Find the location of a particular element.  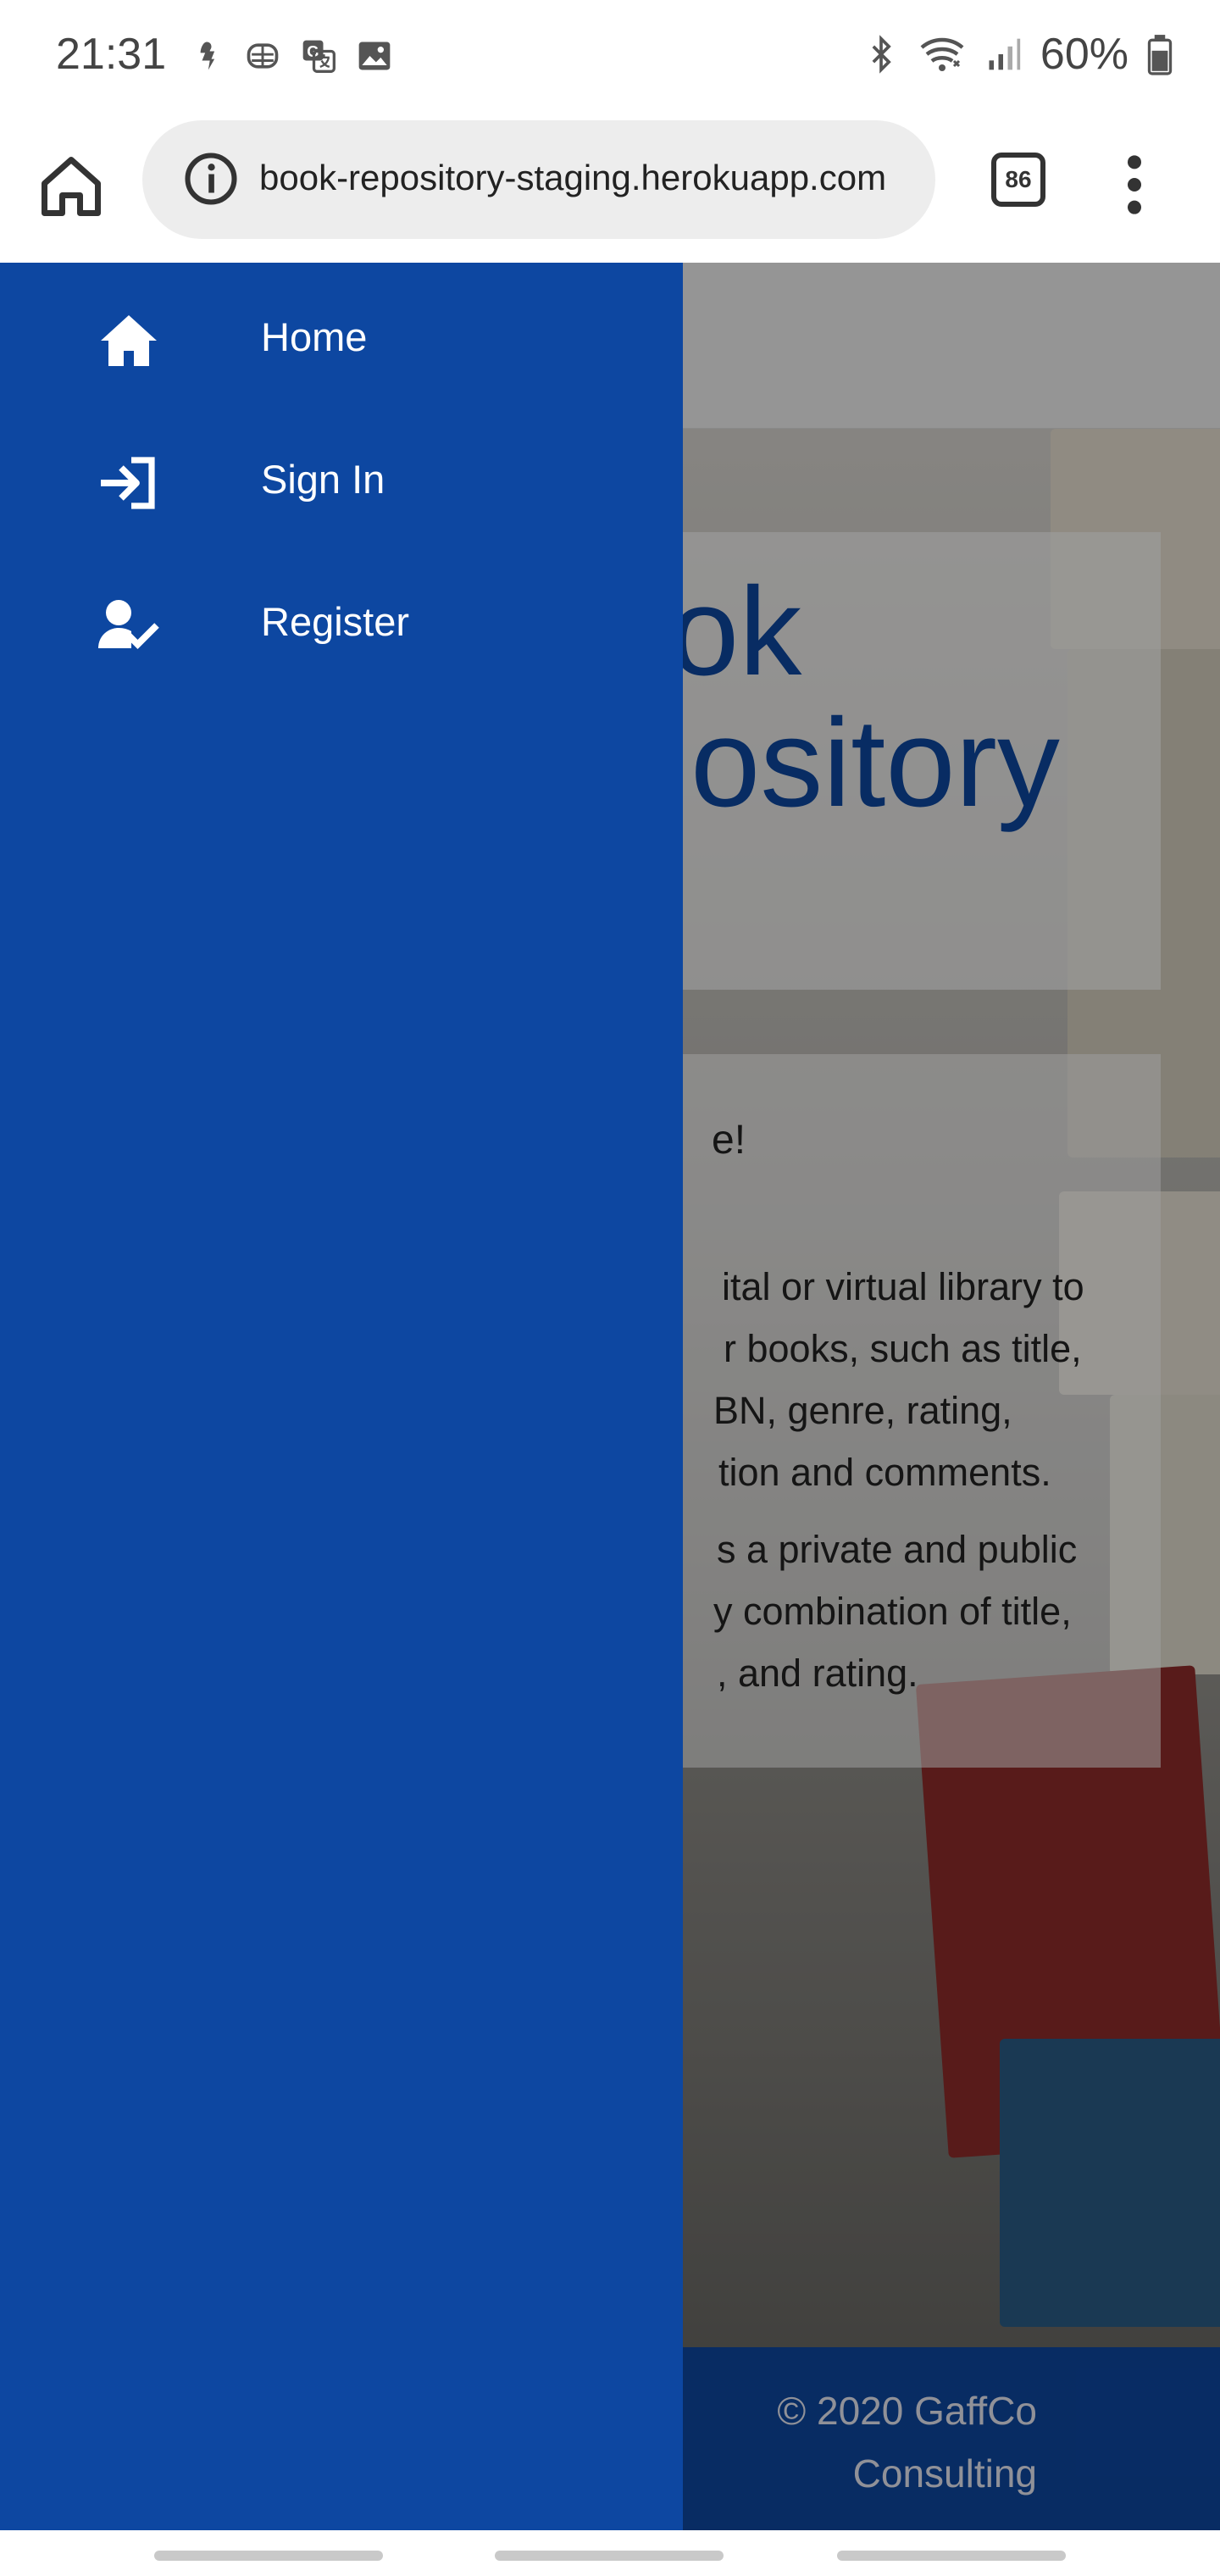

signal-icon is located at coordinates (1005, 54).